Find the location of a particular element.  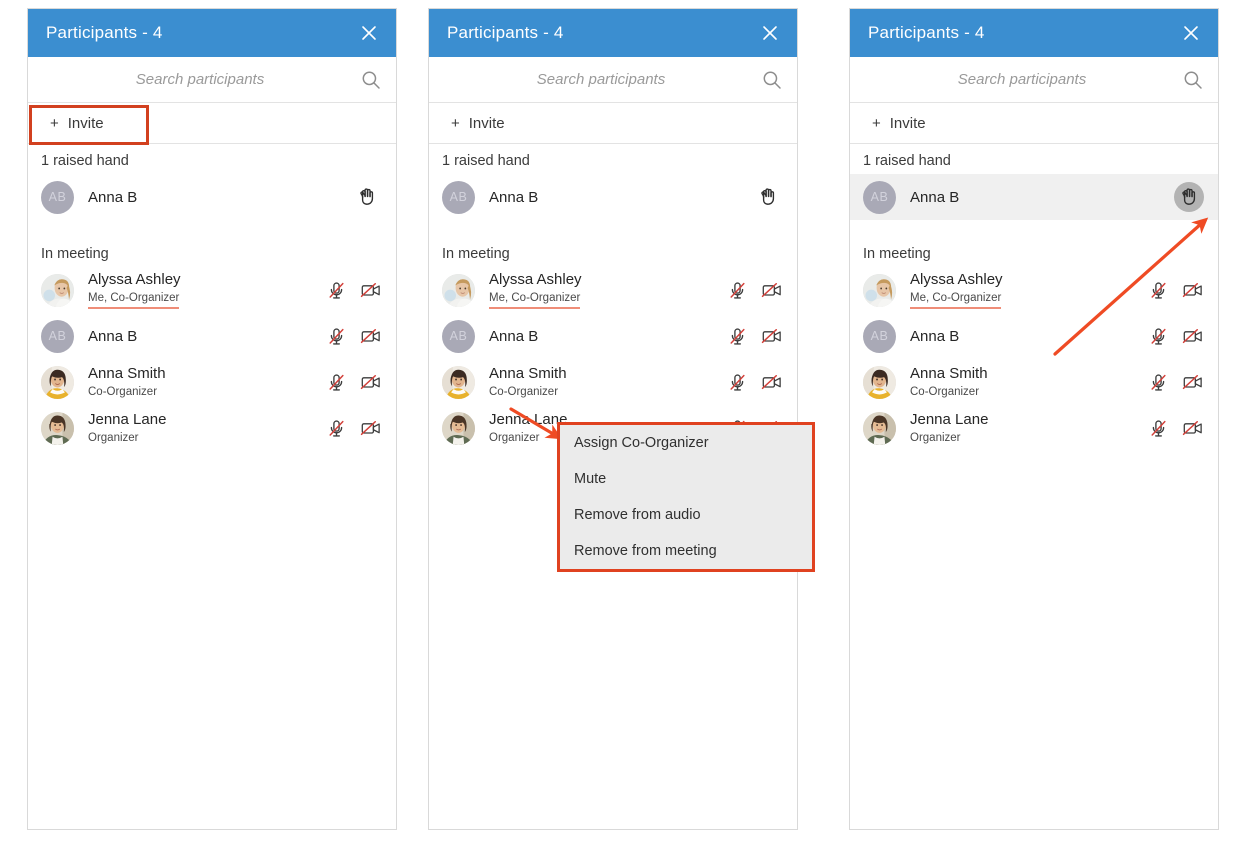

context-menu-item: Mute is located at coordinates (686, 479).